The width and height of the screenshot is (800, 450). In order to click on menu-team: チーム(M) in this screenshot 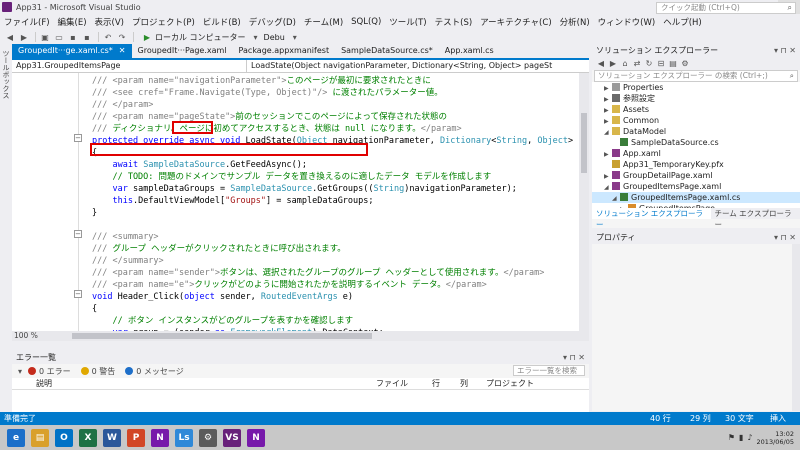, I will do `click(323, 22)`.